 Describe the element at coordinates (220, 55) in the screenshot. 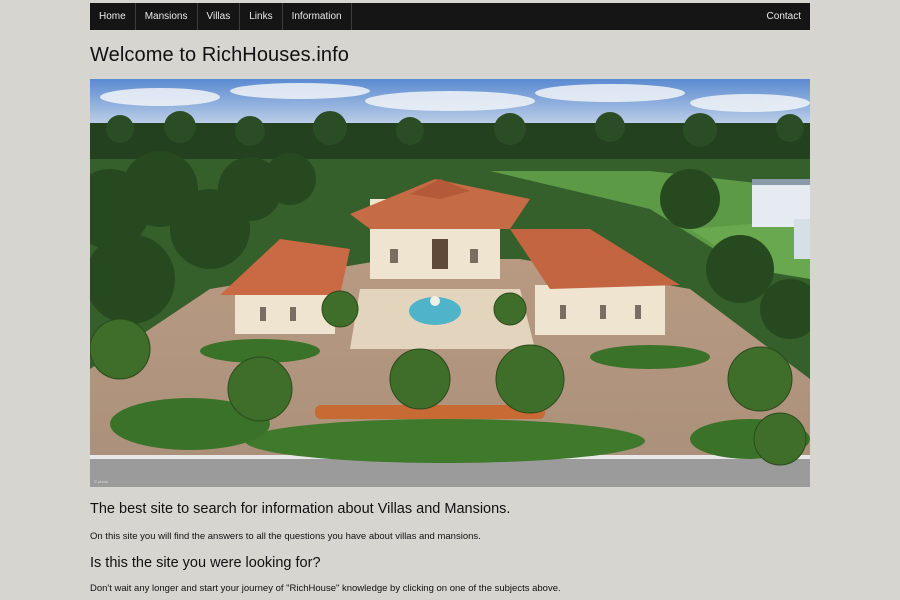

I see `page-title: Welcome to RichHouses.info` at that location.